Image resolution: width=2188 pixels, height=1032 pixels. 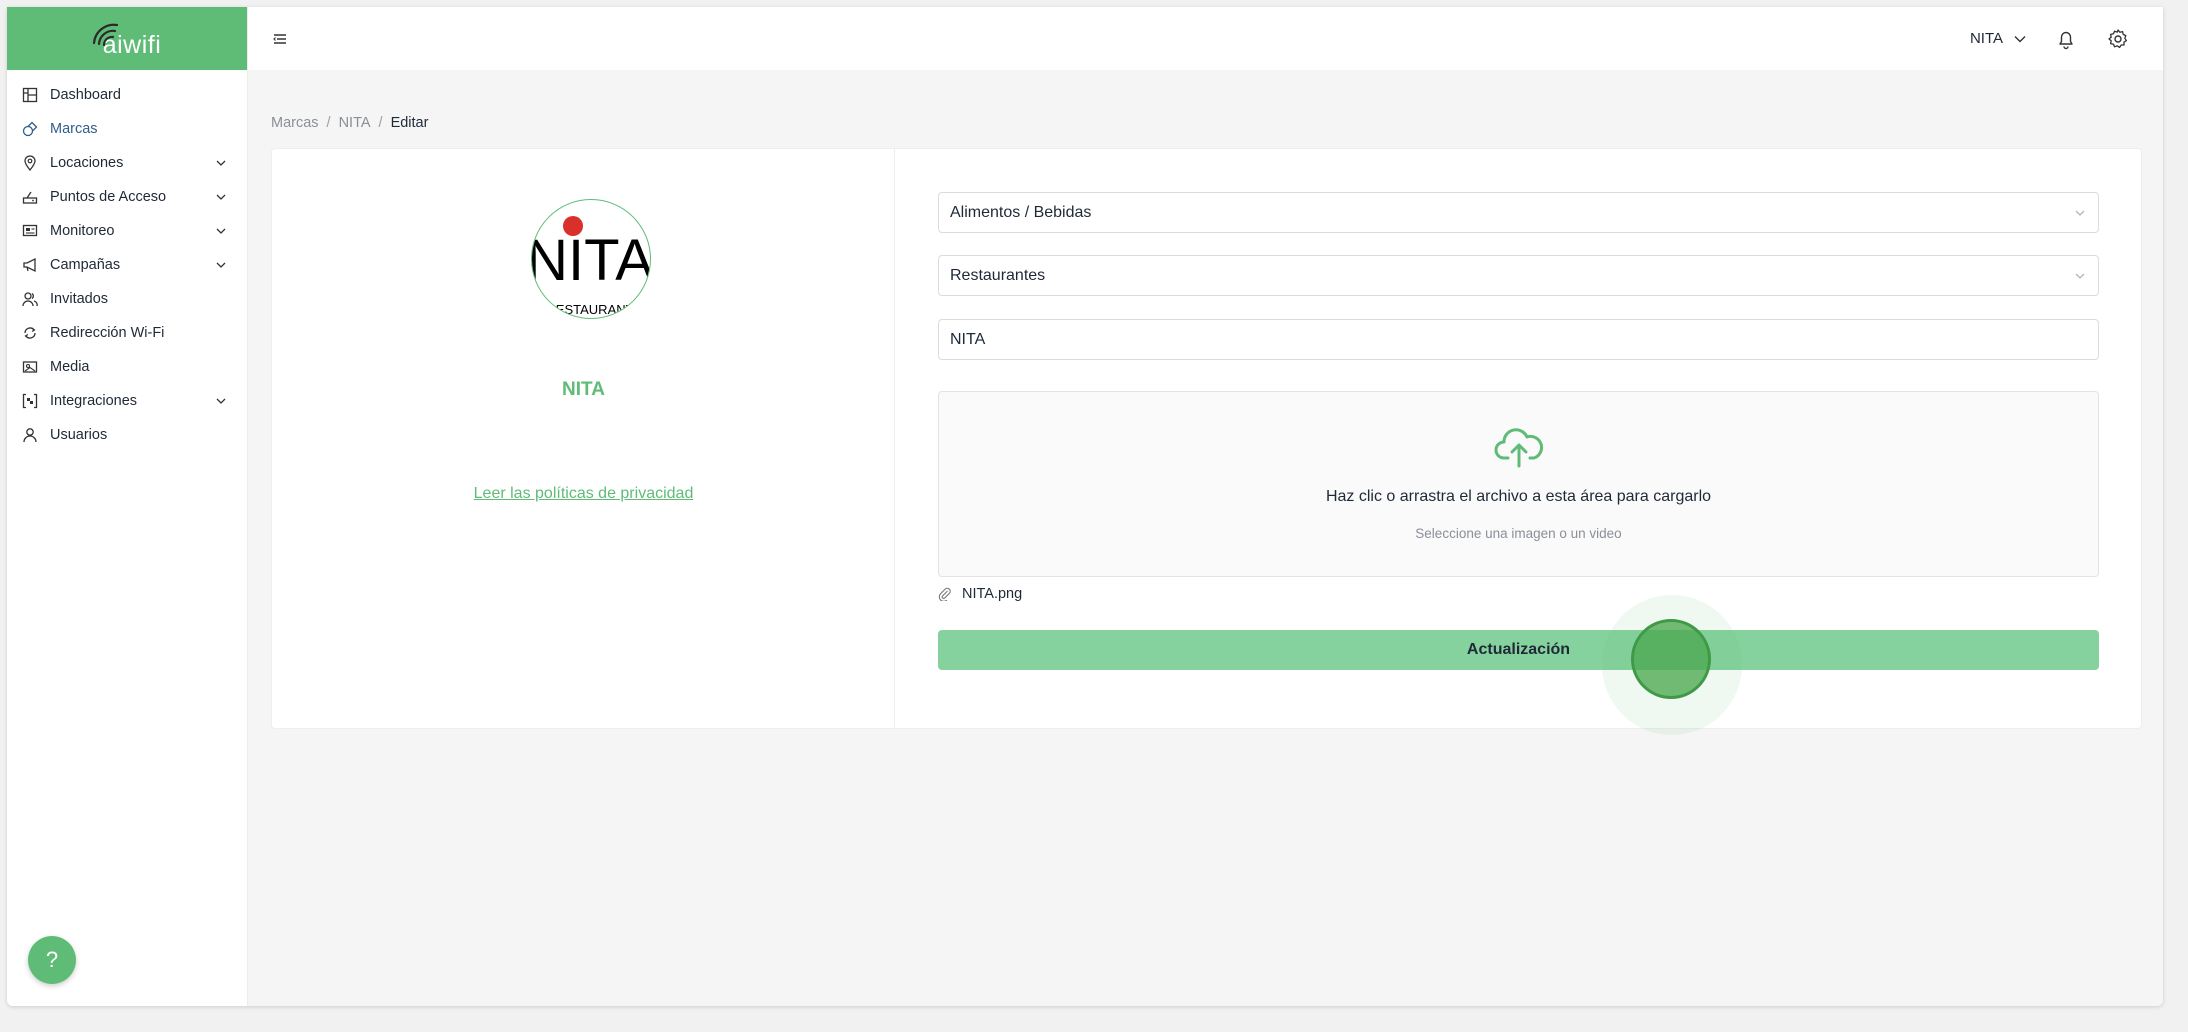 I want to click on media-icon, so click(x=30, y=367).